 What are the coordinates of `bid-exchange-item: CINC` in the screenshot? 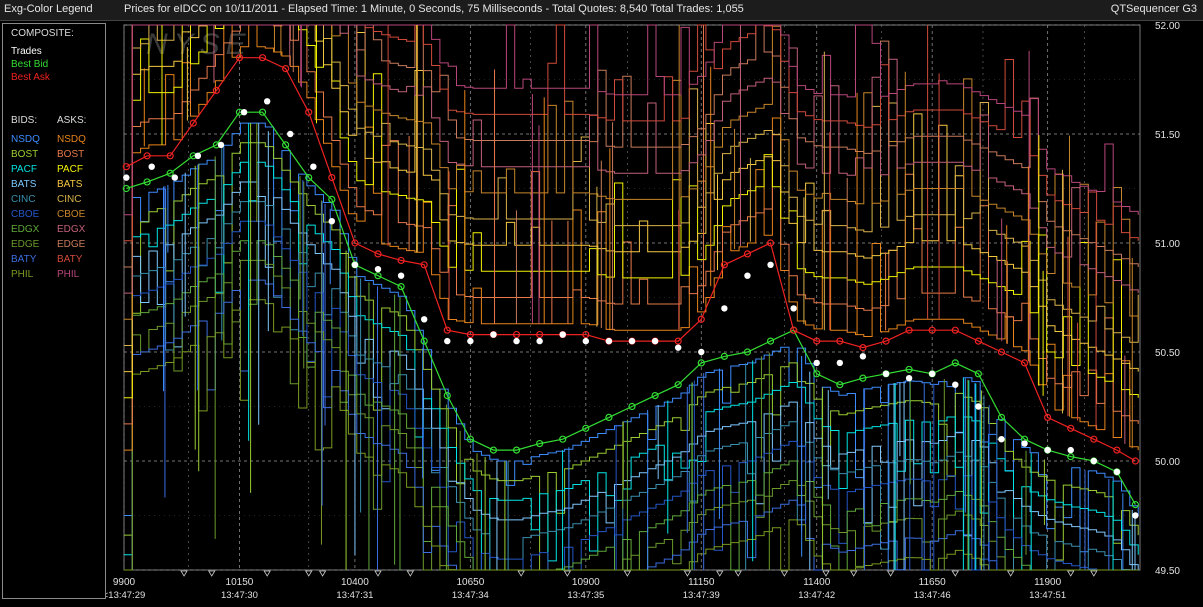 It's located at (23, 199).